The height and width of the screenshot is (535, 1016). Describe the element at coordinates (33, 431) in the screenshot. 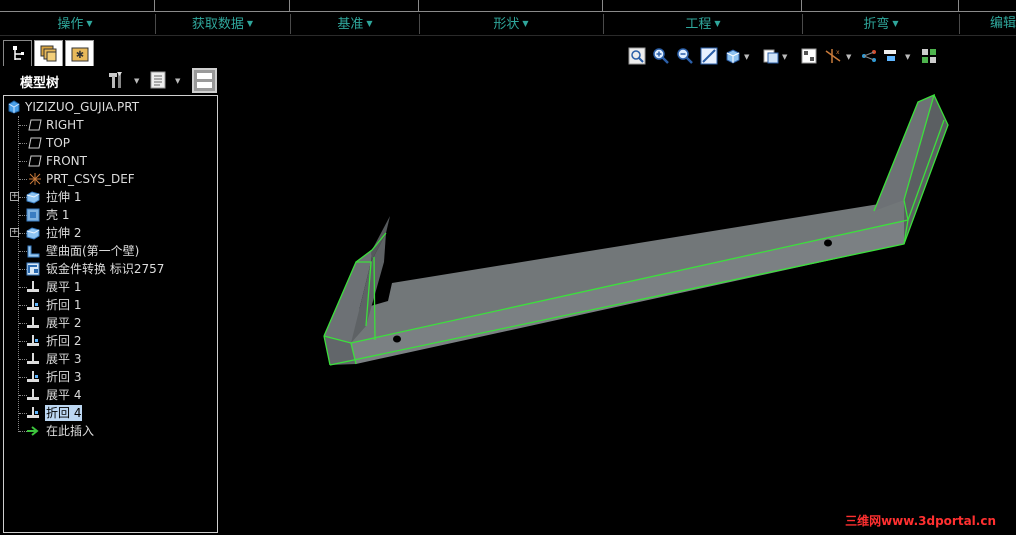

I see `insert-here-arrow-icon` at that location.